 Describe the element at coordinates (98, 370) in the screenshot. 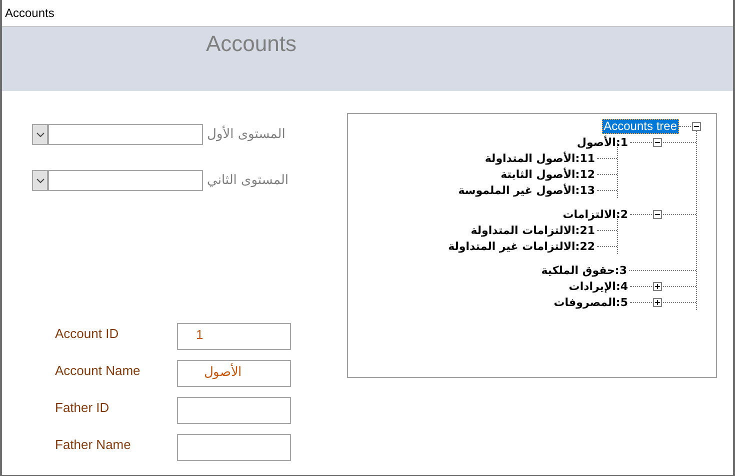

I see `field-label: Account Name` at that location.